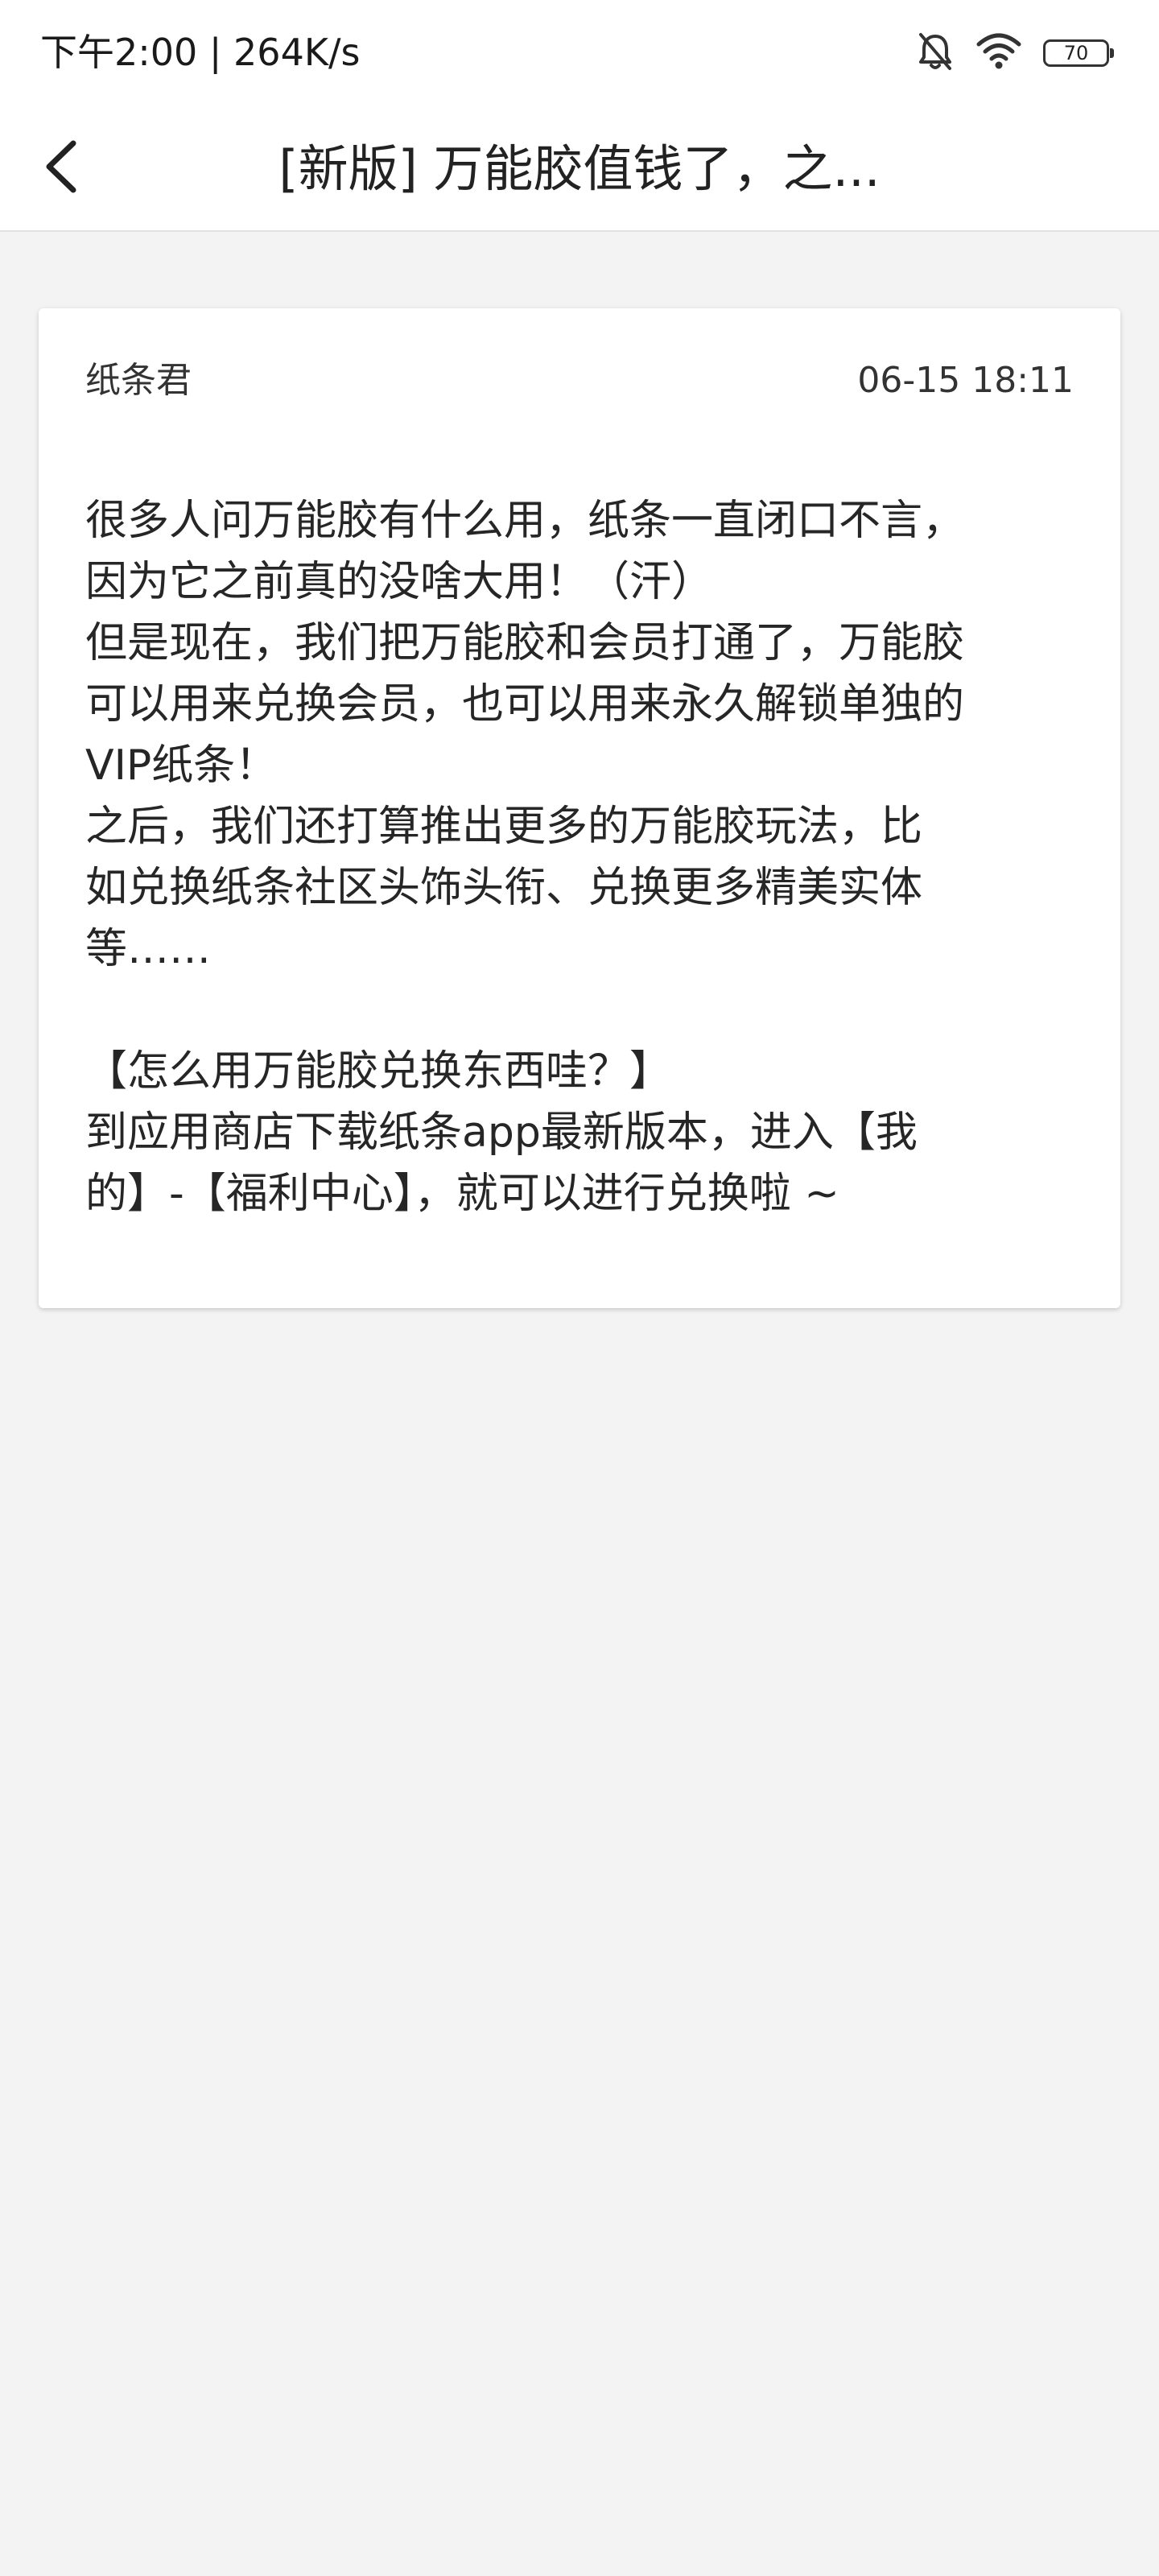 The width and height of the screenshot is (1159, 2576). I want to click on post-content-line: 如兑换纸条社区头饰头衔、兑换更多精美实体, so click(504, 888).